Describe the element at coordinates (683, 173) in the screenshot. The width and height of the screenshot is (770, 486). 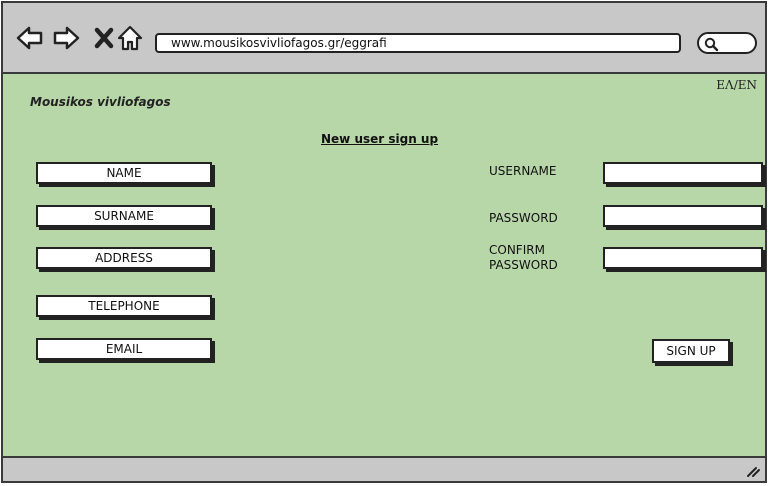
I see `username-input` at that location.